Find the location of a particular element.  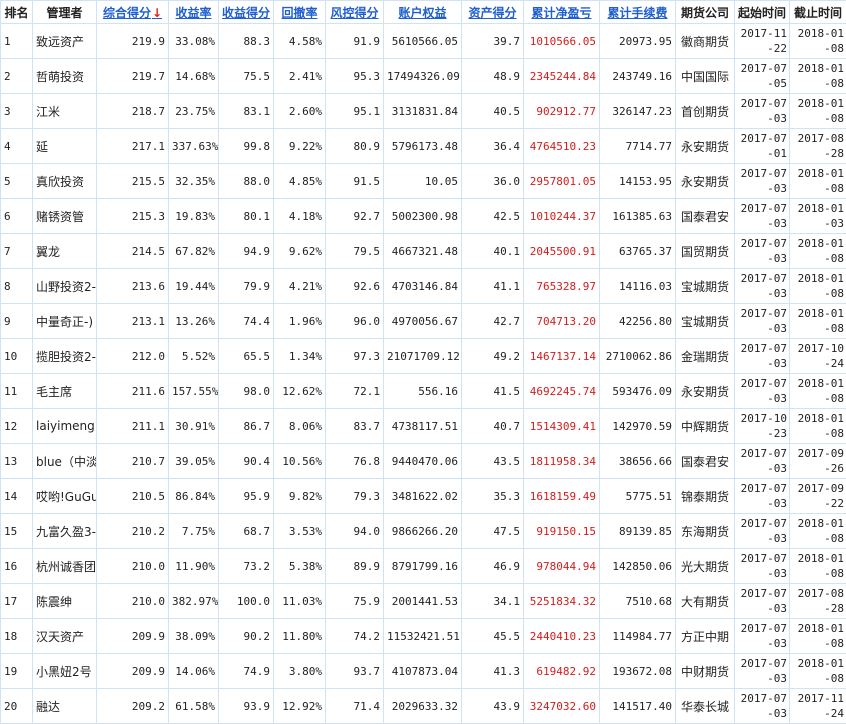

cell-rank: 14 is located at coordinates (17, 496).